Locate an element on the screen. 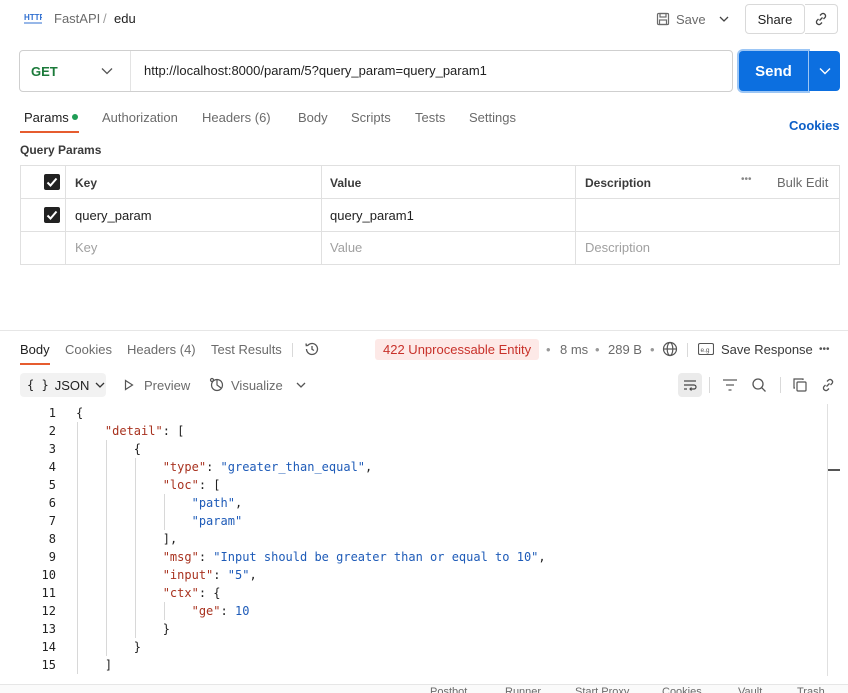  footer-item: Runner is located at coordinates (523, 689).